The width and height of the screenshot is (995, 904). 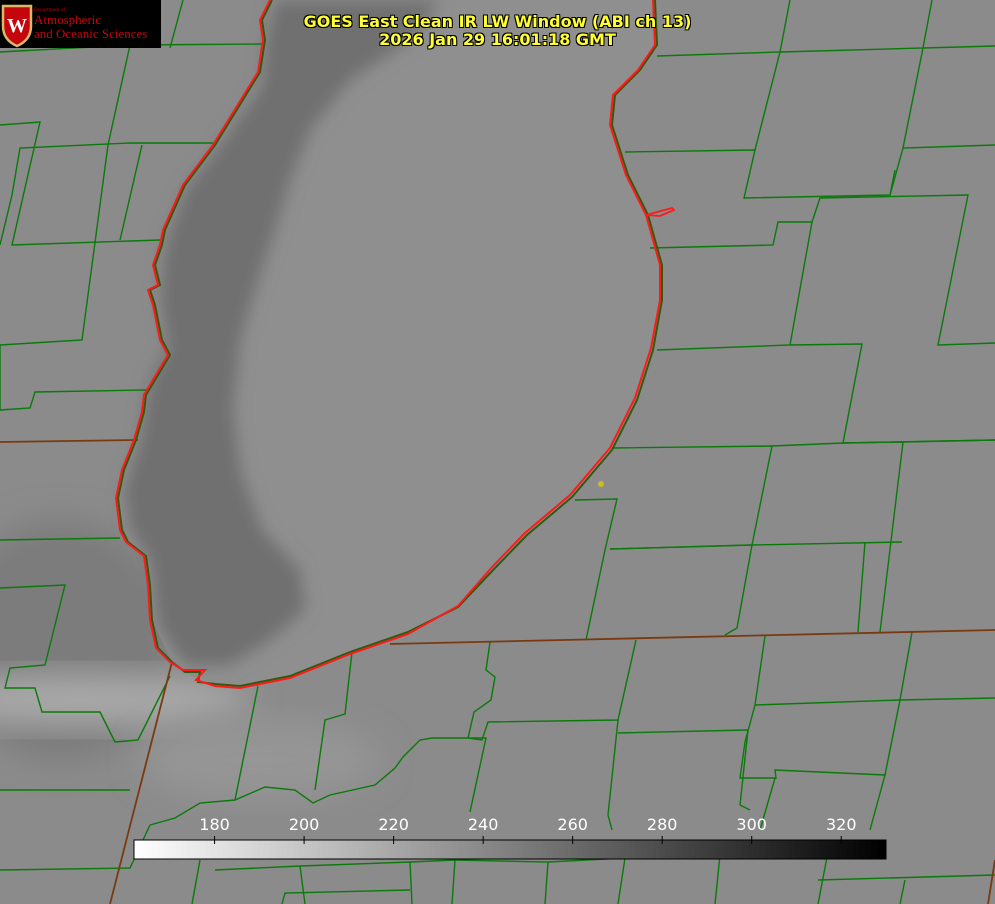 What do you see at coordinates (841, 824) in the screenshot?
I see `colorbar-tick-label: 320` at bounding box center [841, 824].